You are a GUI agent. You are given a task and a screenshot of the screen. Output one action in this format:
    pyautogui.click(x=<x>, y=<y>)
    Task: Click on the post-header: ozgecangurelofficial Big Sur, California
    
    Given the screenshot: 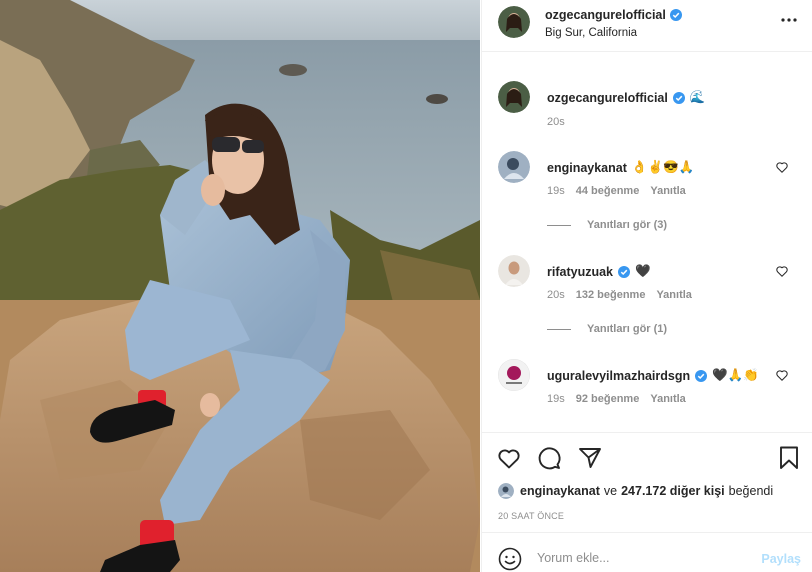 What is the action you would take?
    pyautogui.click(x=647, y=26)
    